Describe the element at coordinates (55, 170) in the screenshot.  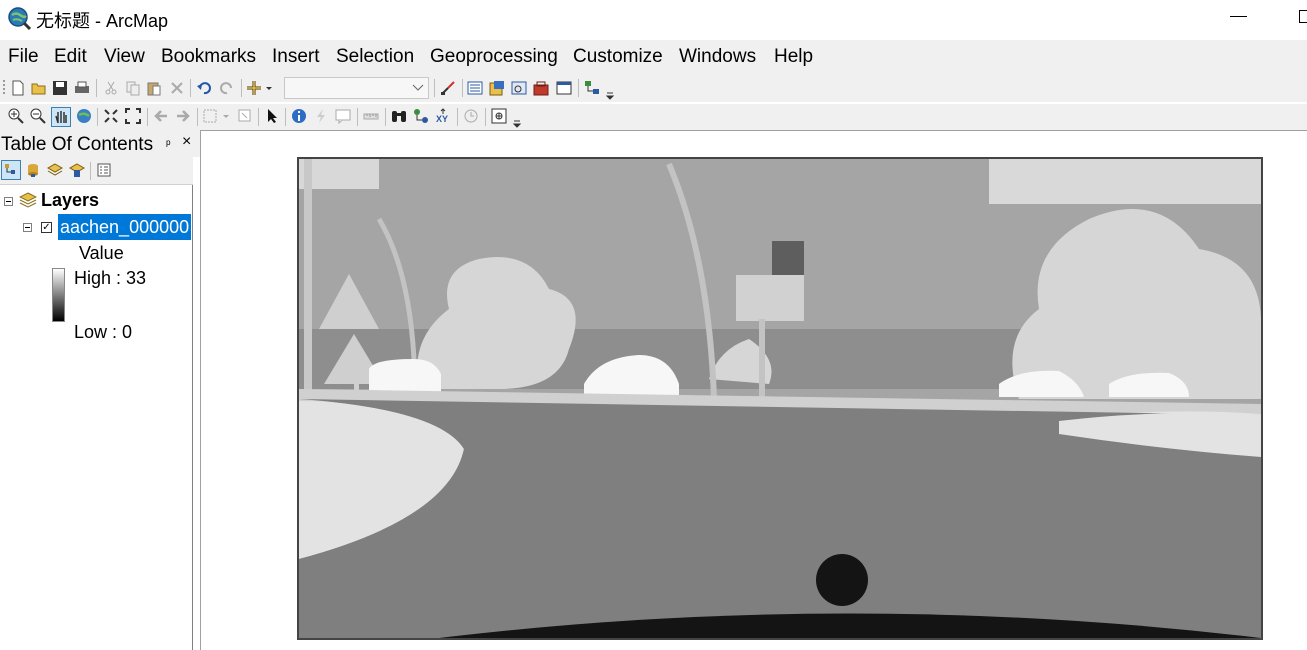
I see `list-by-visibility-icon` at that location.